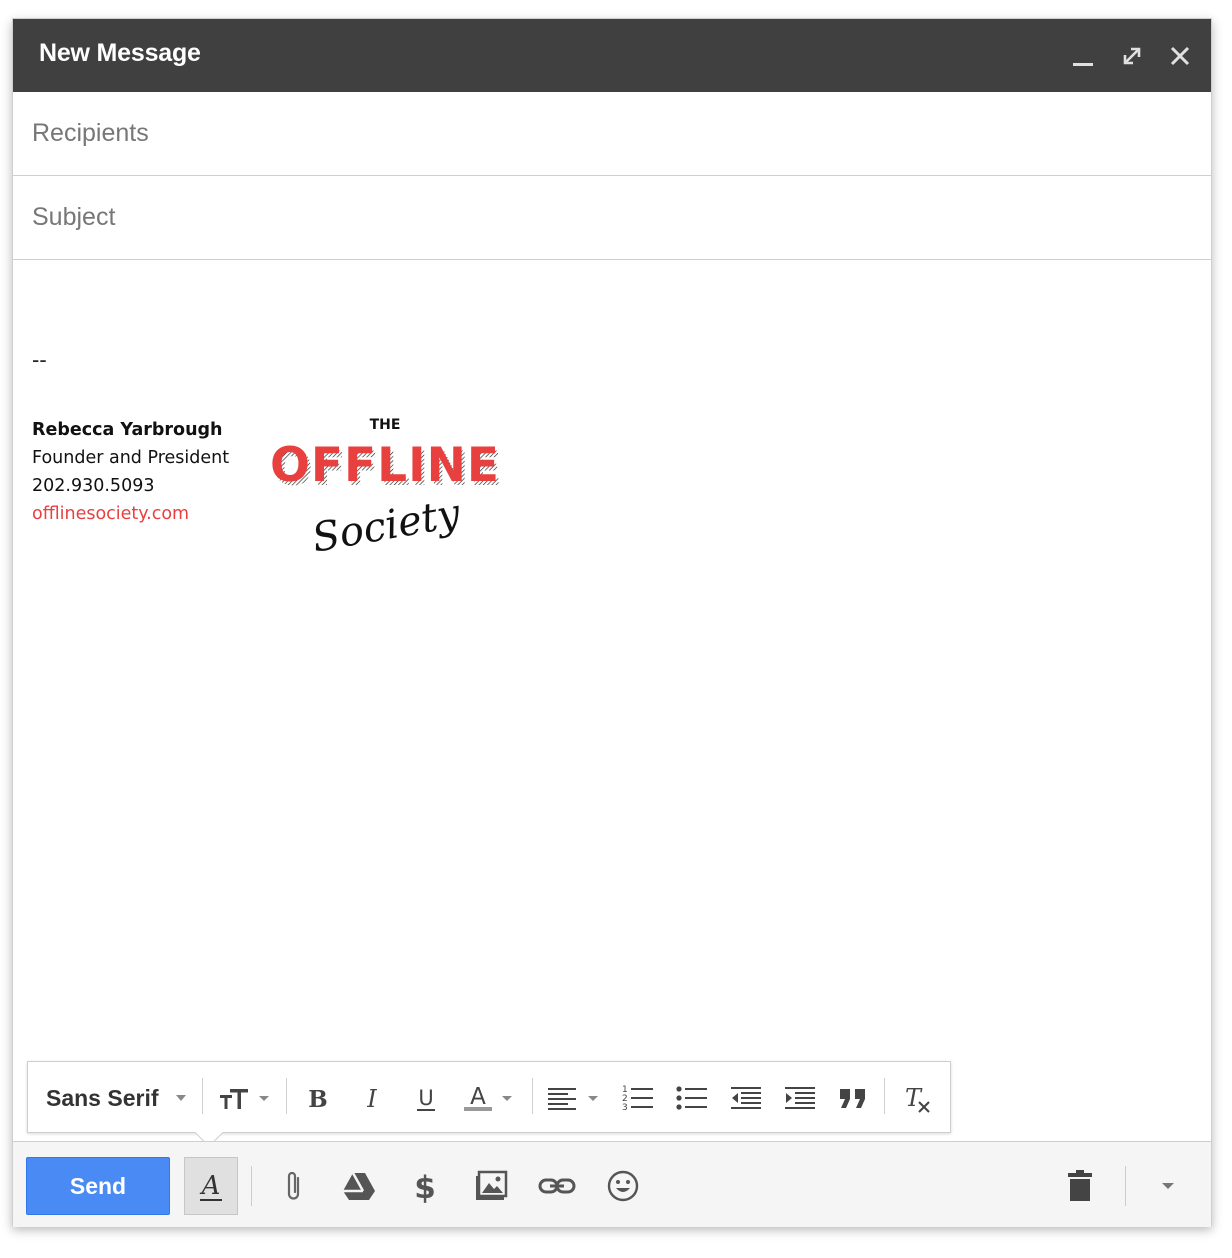 The width and height of the screenshot is (1232, 1258). What do you see at coordinates (131, 458) in the screenshot?
I see `signature-role: Founder and President` at bounding box center [131, 458].